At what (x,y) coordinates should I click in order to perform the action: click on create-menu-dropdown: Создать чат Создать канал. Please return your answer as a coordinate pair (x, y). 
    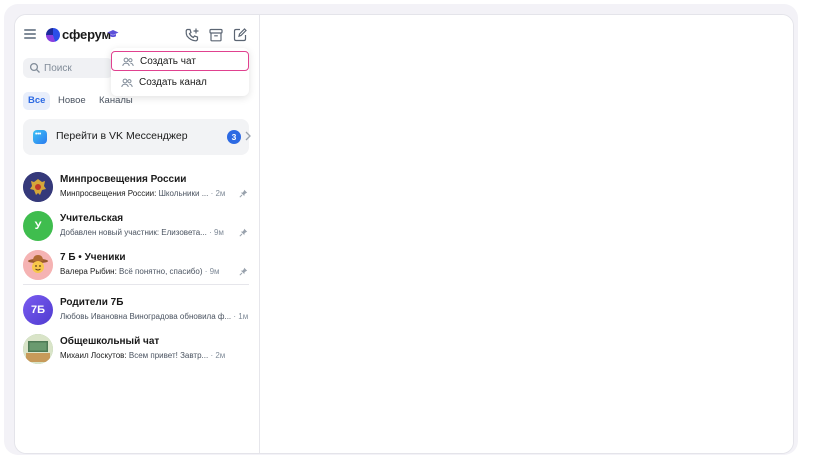
    Looking at the image, I should click on (180, 72).